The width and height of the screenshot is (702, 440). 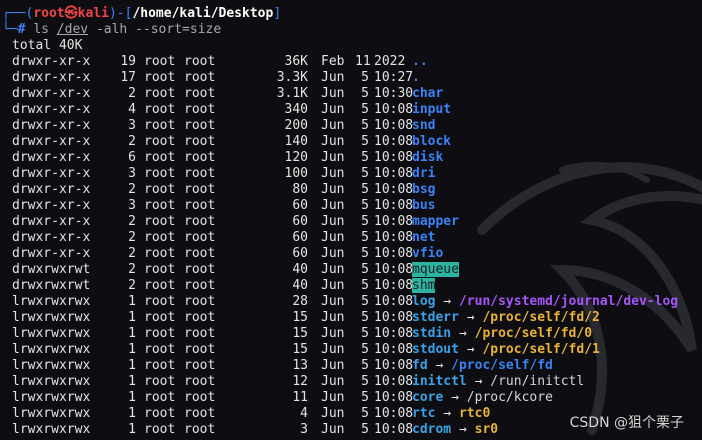 What do you see at coordinates (533, 333) in the screenshot?
I see `symlink-target: /proc/self/fd/0` at bounding box center [533, 333].